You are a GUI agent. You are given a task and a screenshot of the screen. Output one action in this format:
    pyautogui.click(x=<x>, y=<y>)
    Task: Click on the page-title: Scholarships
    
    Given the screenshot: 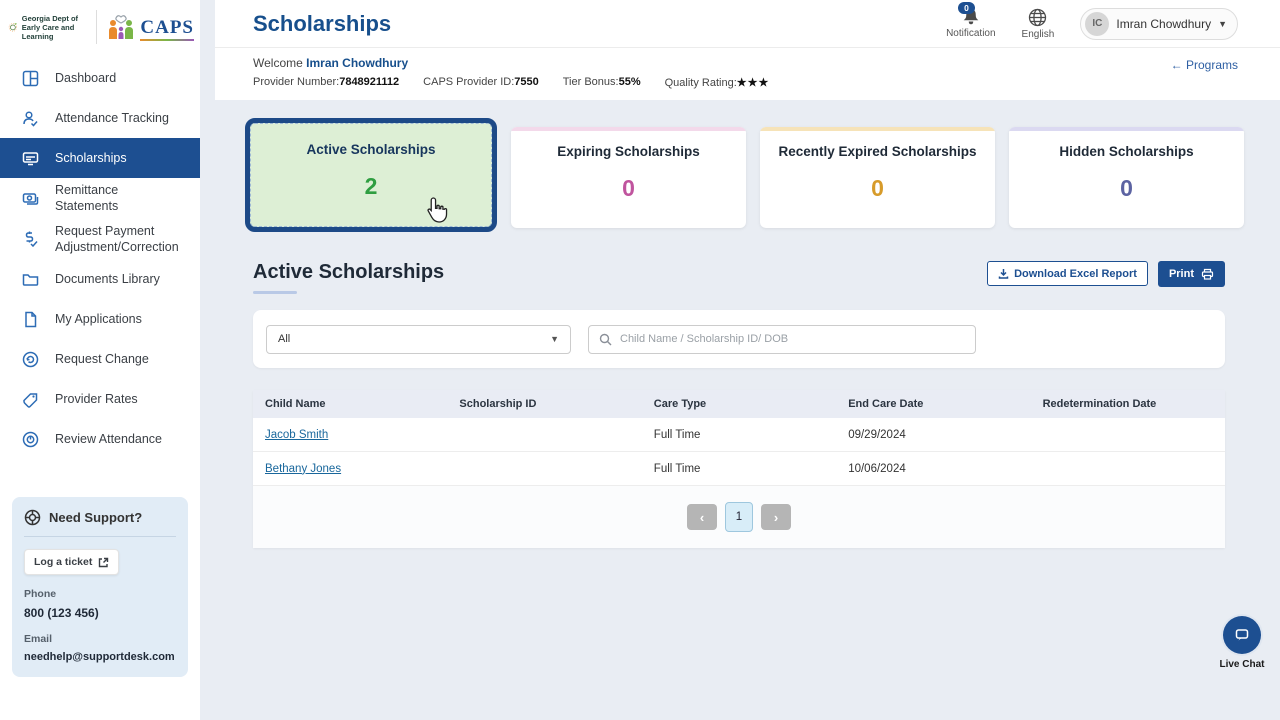 What is the action you would take?
    pyautogui.click(x=322, y=23)
    